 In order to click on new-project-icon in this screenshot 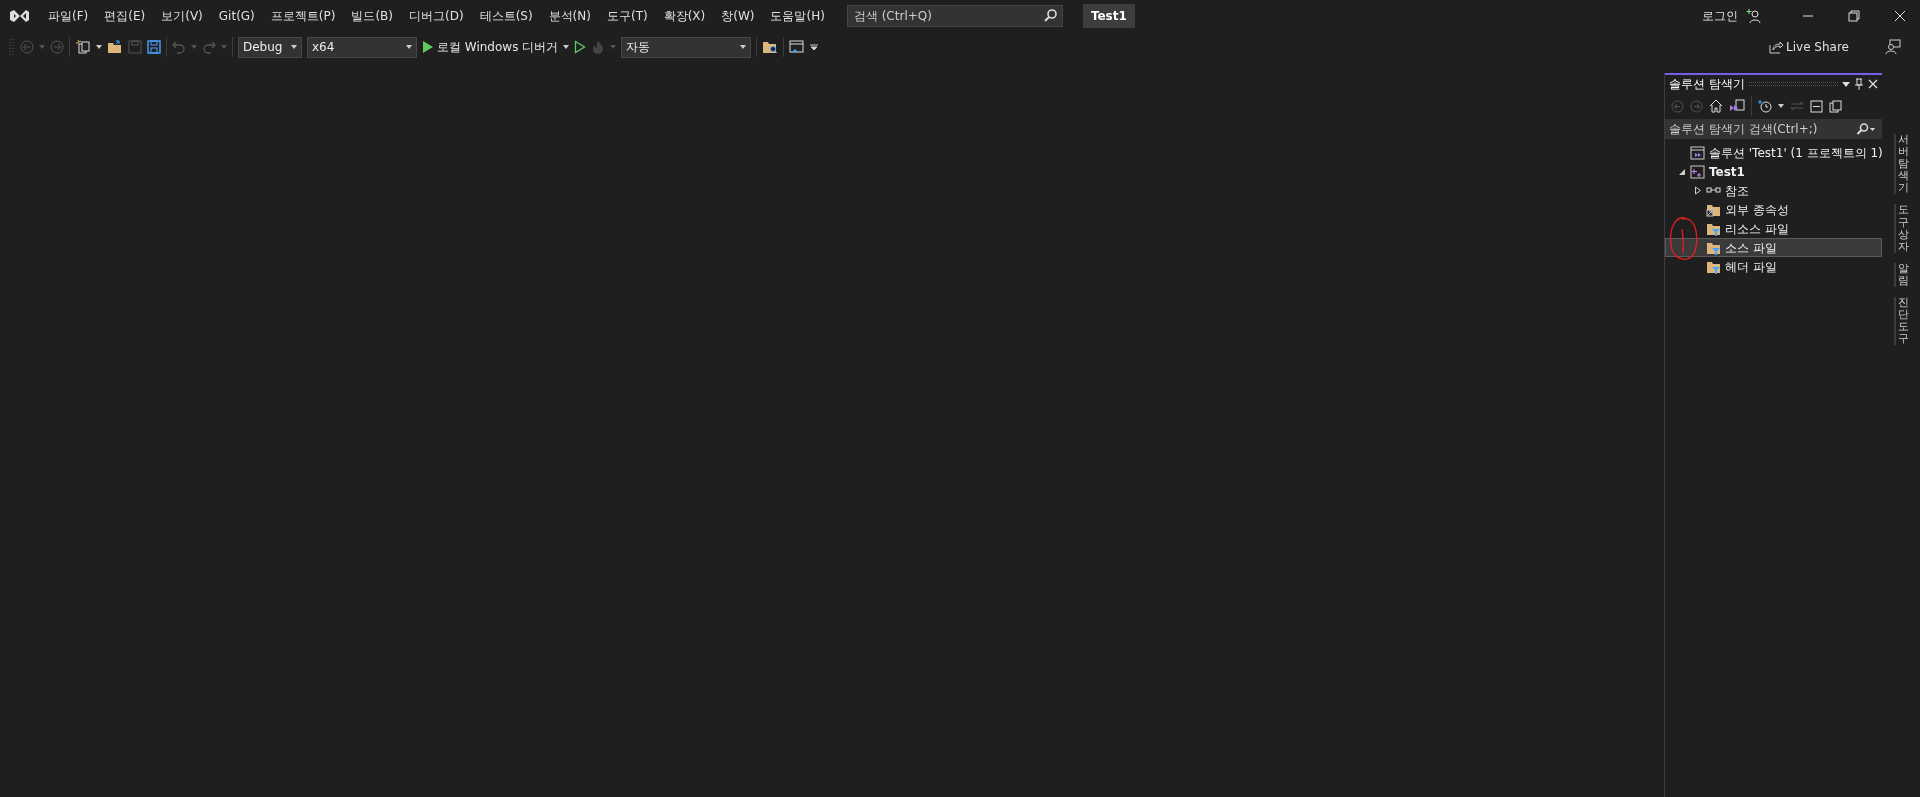, I will do `click(83, 47)`.